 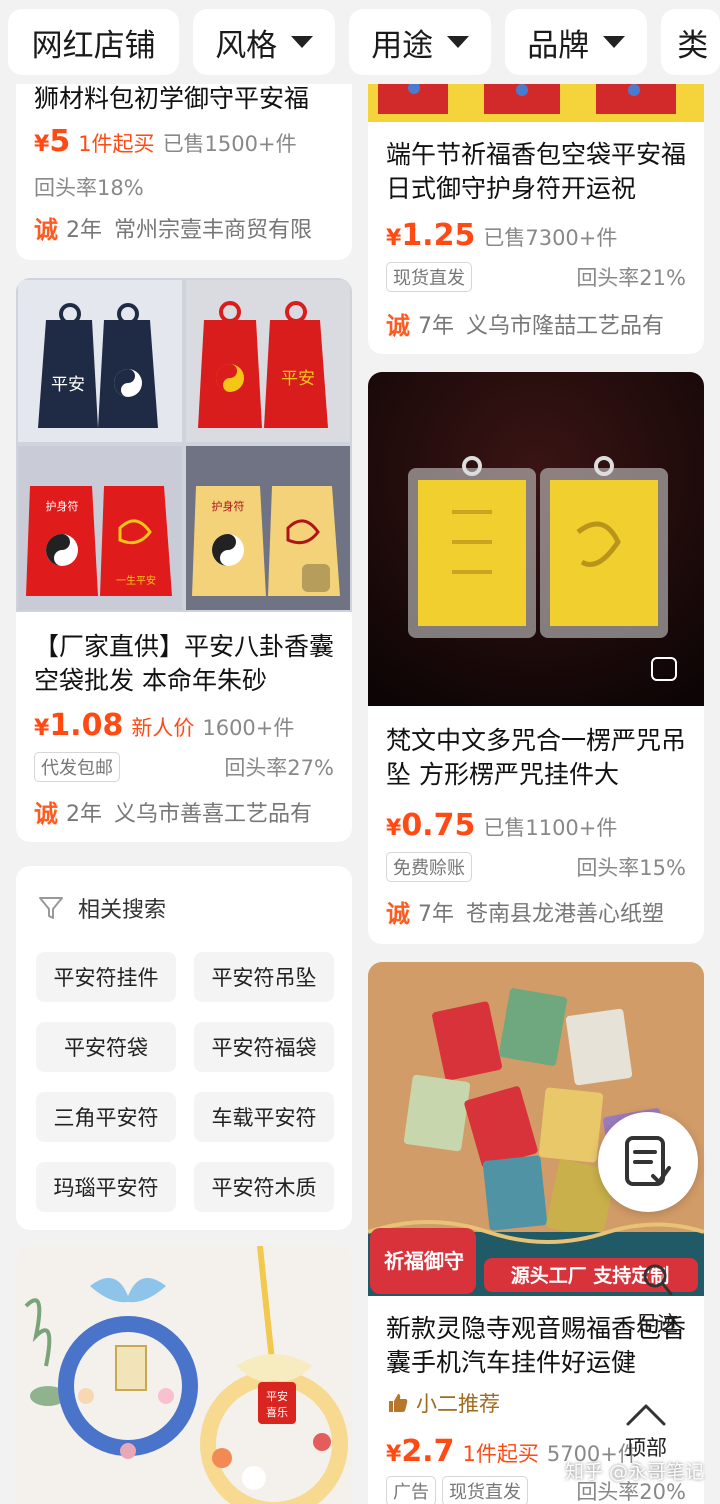 I want to click on repurchase-rate: 回头率18%, so click(x=89, y=188).